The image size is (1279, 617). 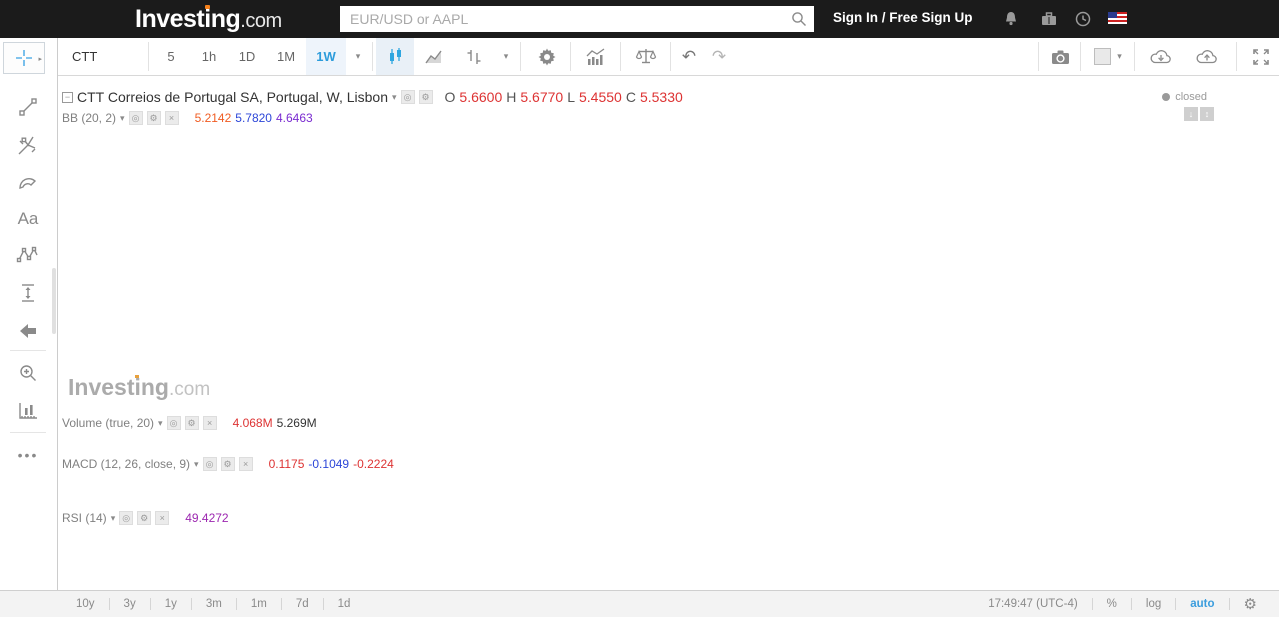 What do you see at coordinates (130, 604) in the screenshot?
I see `range-3y-button: 3y` at bounding box center [130, 604].